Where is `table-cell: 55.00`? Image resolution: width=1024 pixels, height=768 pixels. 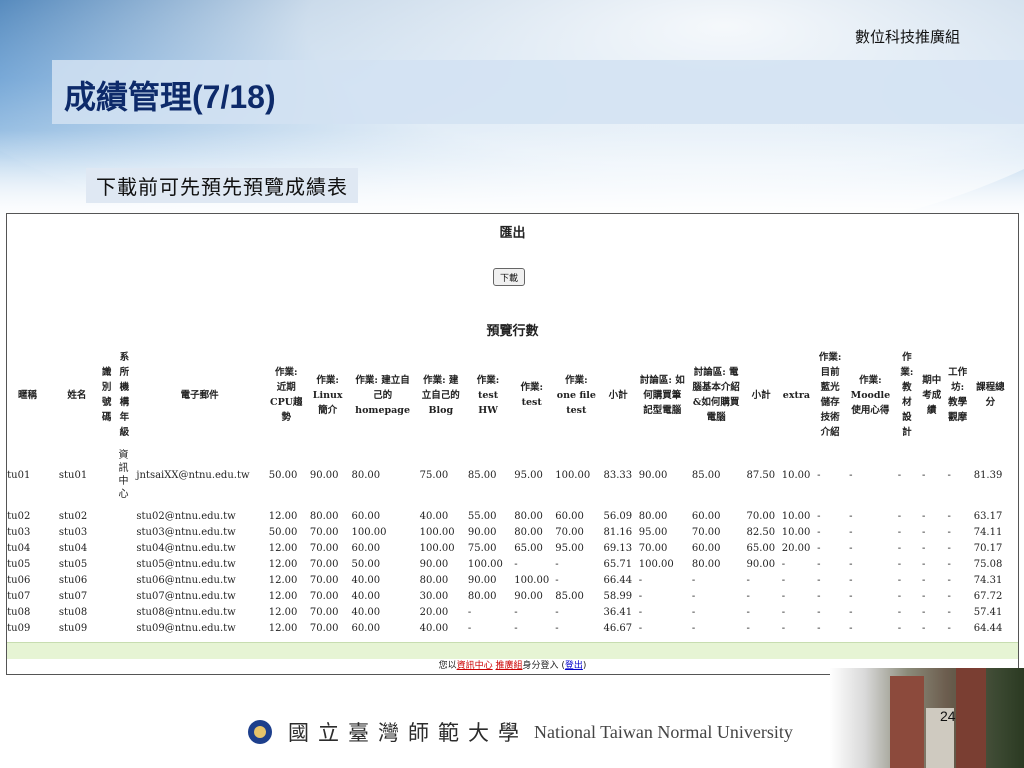
table-cell: 55.00 is located at coordinates (482, 516).